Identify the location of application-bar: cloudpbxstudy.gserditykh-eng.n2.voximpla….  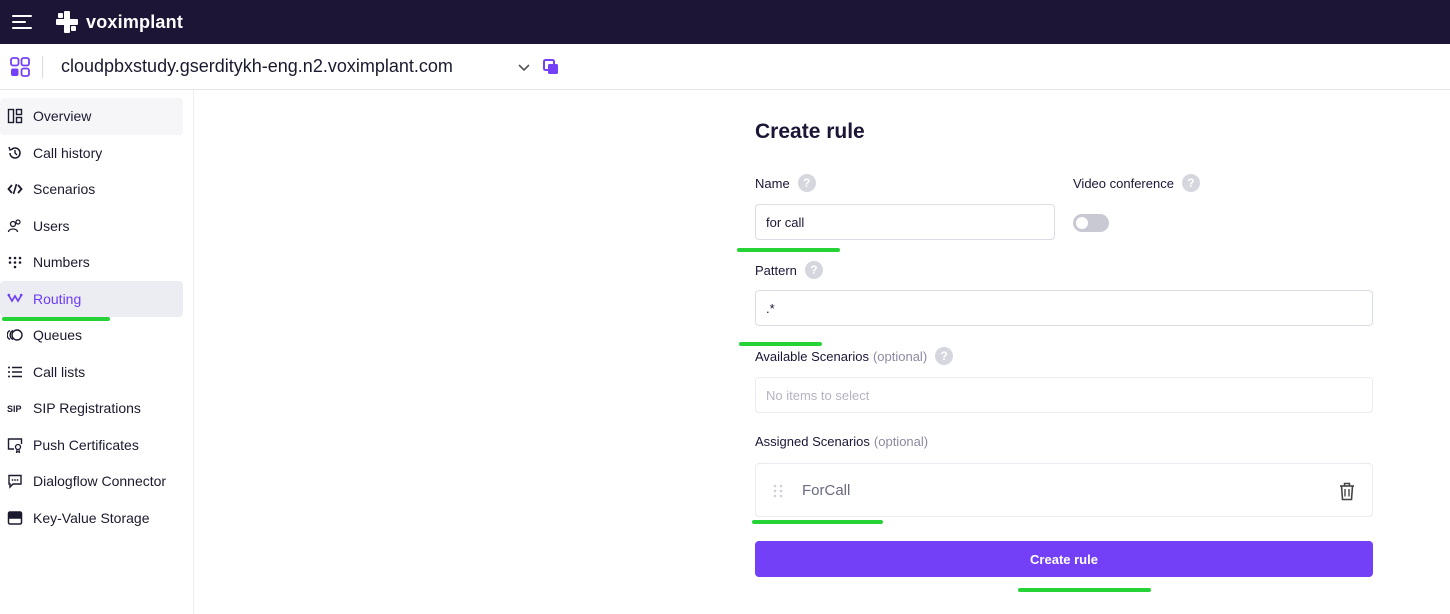
(725, 67).